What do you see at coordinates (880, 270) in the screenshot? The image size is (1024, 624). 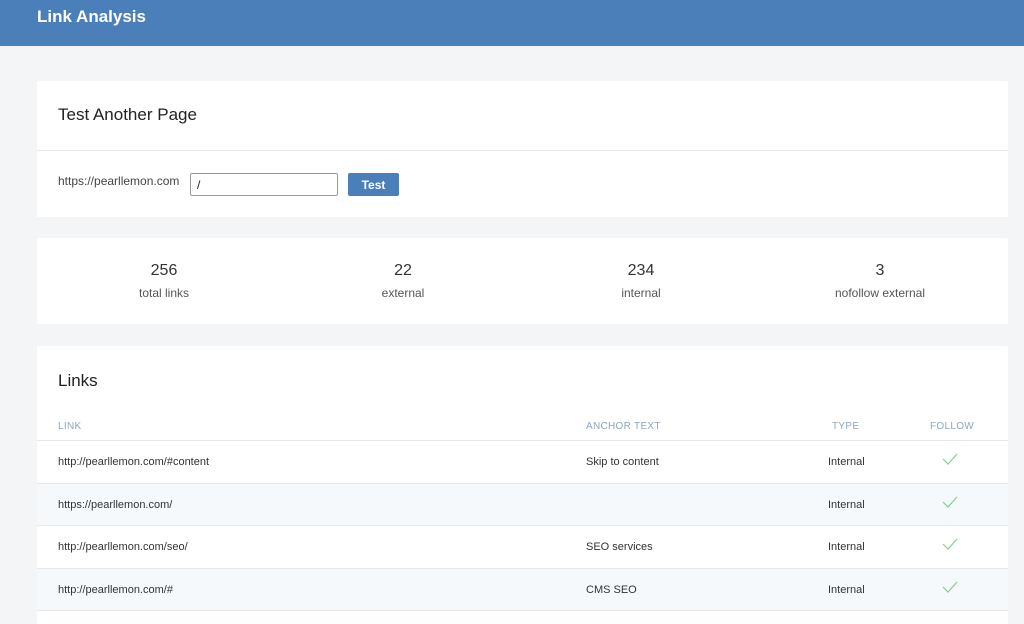 I see `stat-value: 3` at bounding box center [880, 270].